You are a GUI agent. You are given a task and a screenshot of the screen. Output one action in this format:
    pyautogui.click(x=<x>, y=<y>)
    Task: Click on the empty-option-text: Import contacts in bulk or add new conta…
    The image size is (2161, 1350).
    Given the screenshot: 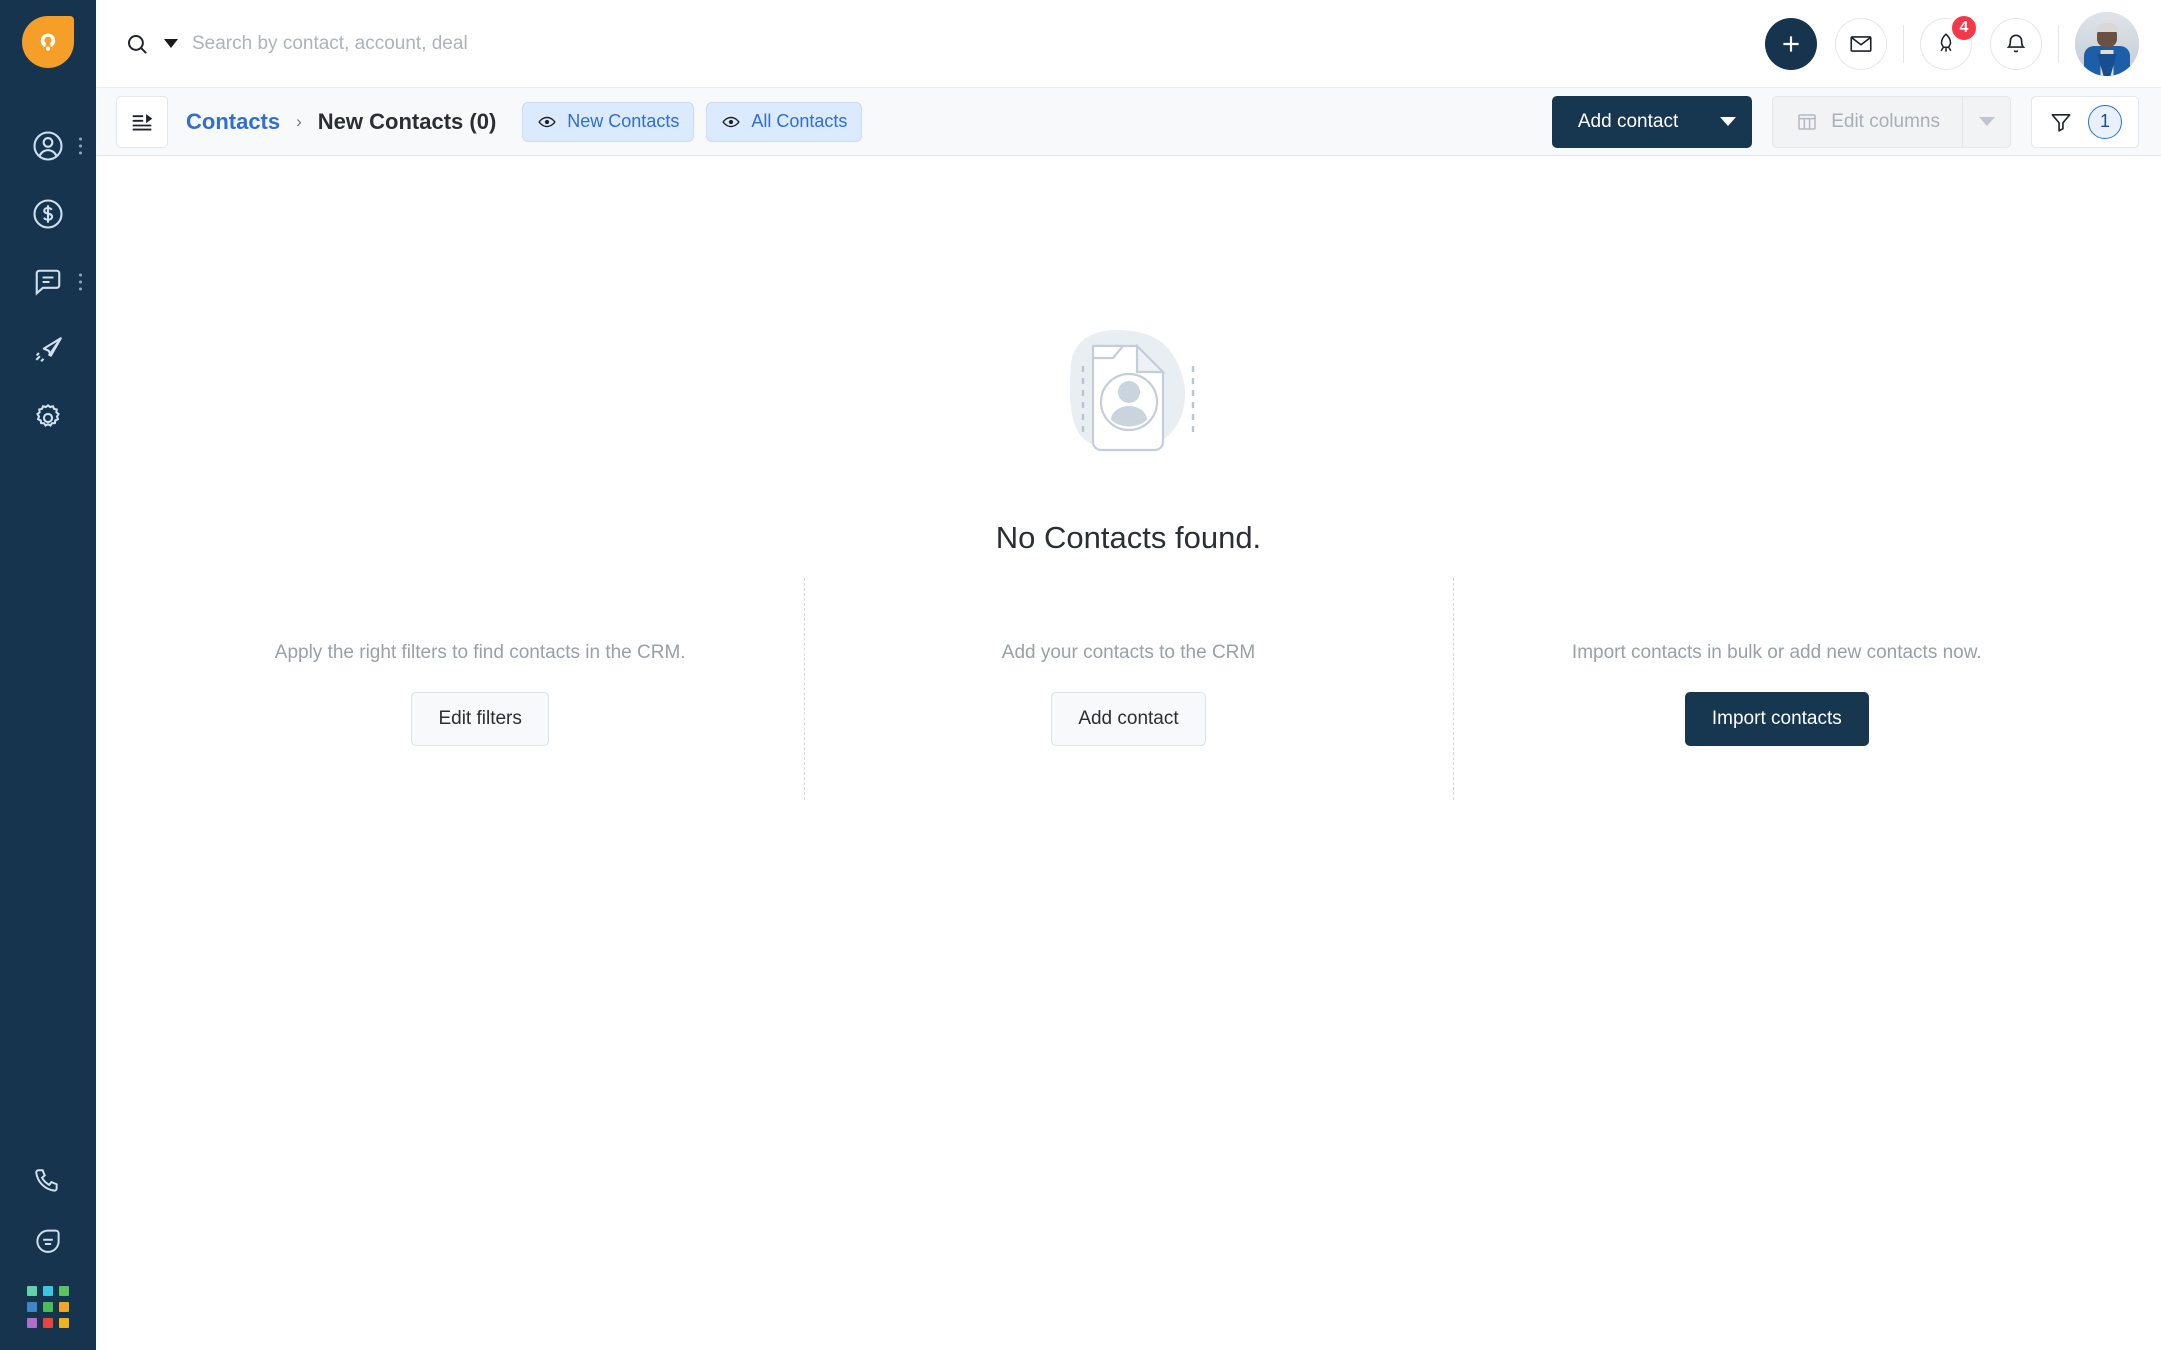 What is the action you would take?
    pyautogui.click(x=1776, y=652)
    